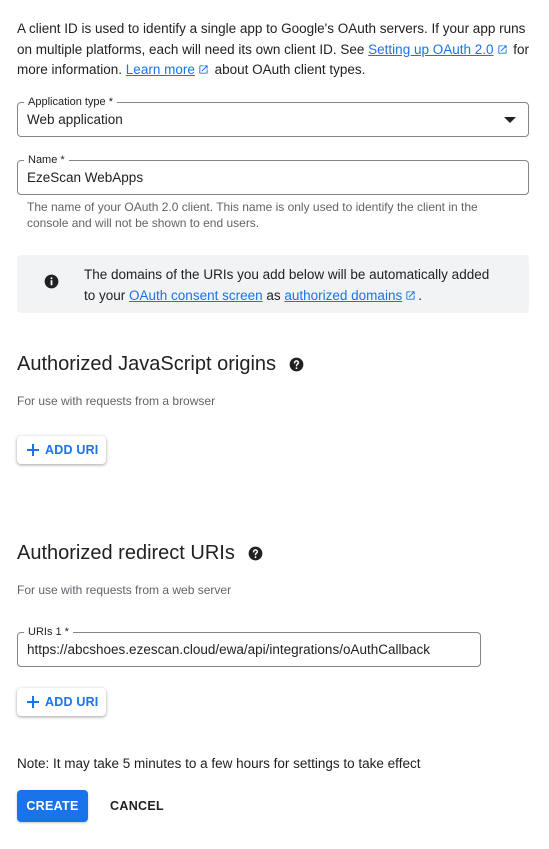 The width and height of the screenshot is (549, 849). I want to click on info-text-2: as, so click(273, 295).